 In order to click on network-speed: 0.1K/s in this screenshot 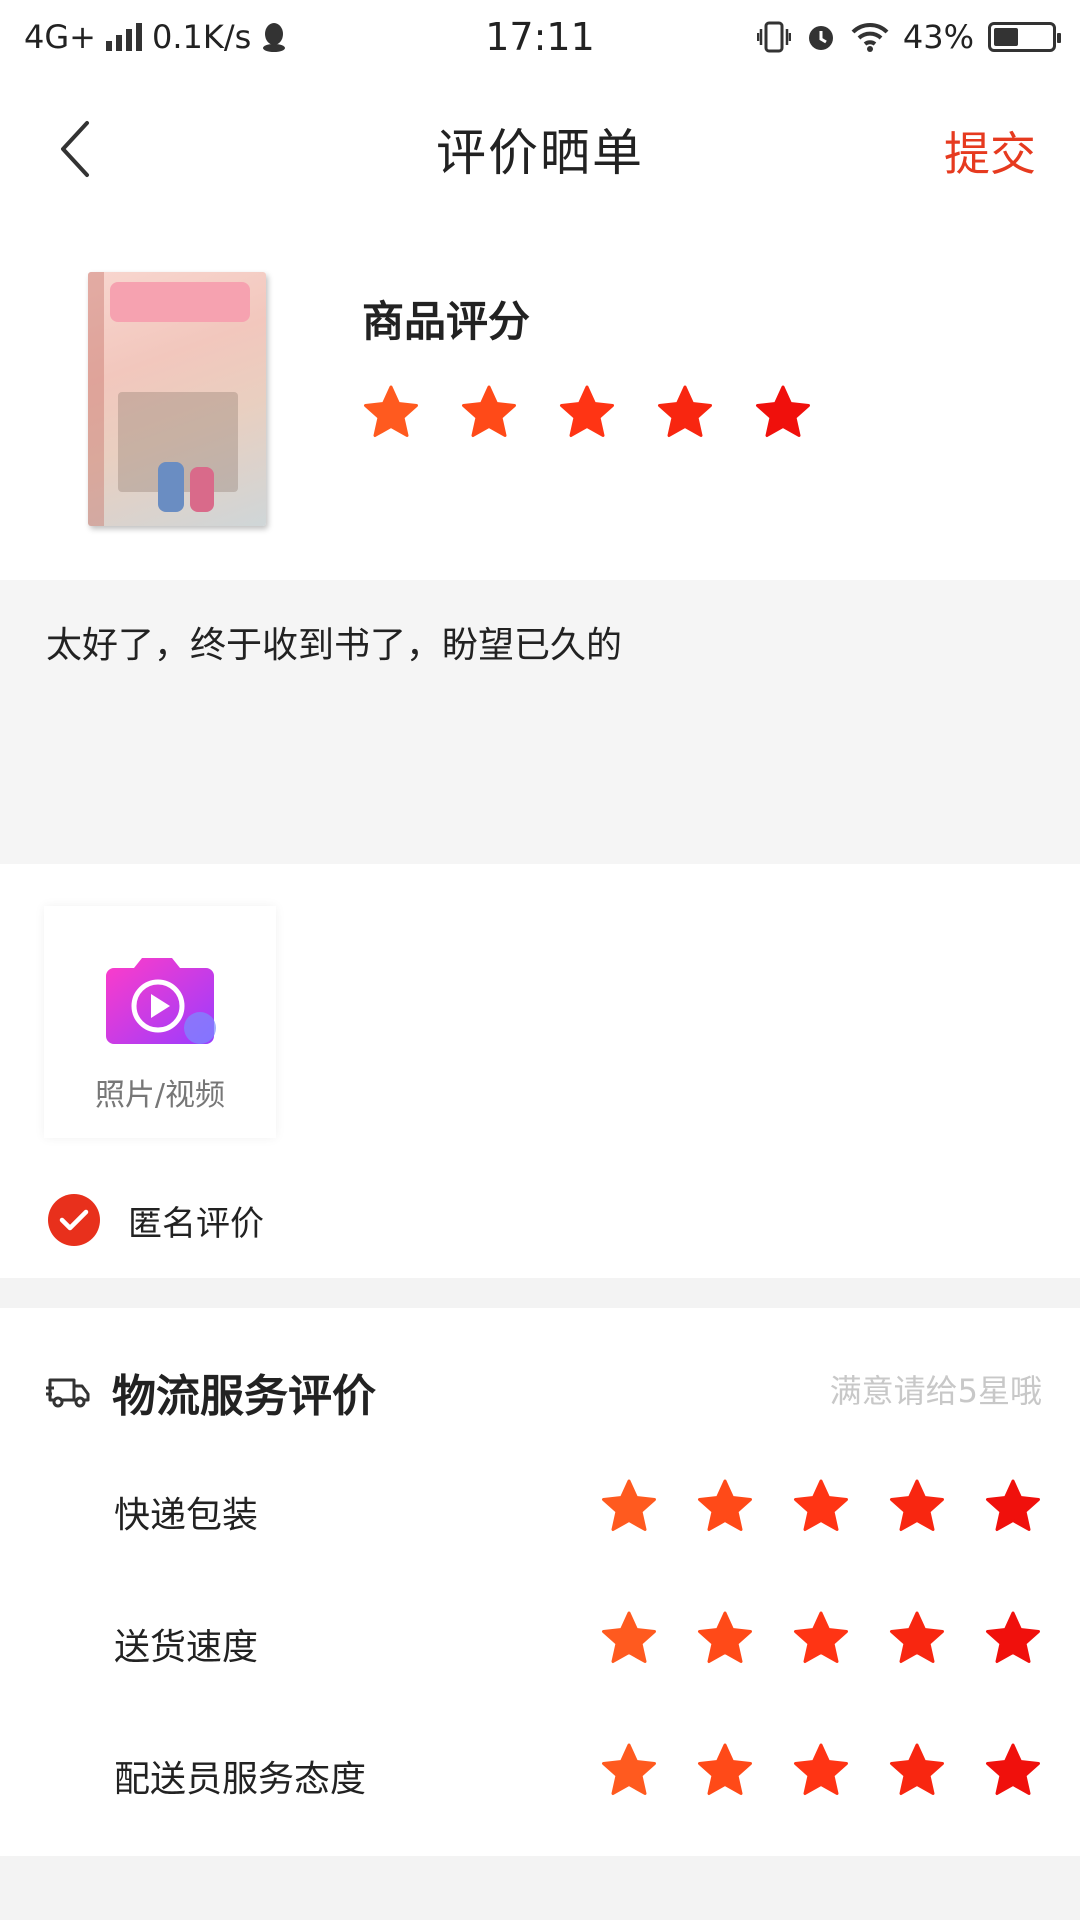, I will do `click(201, 37)`.